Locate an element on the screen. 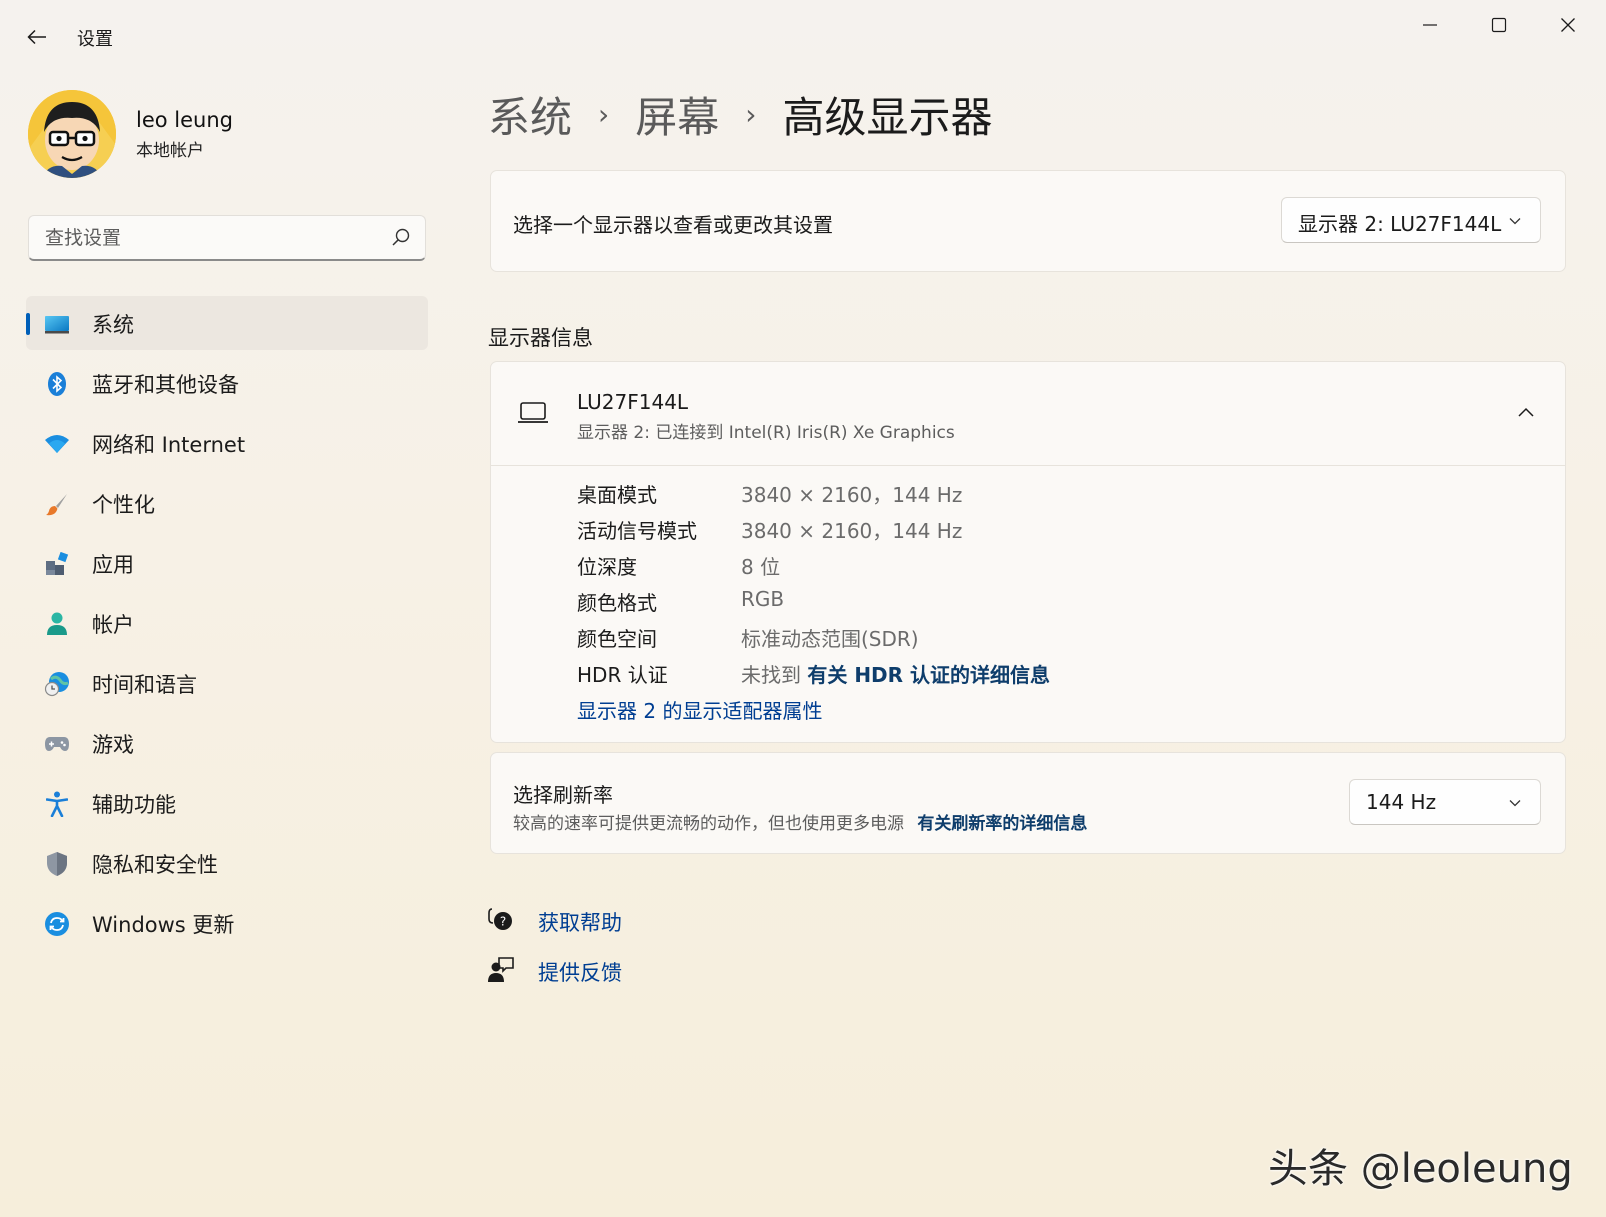  info-key: 颜色空间 is located at coordinates (617, 639).